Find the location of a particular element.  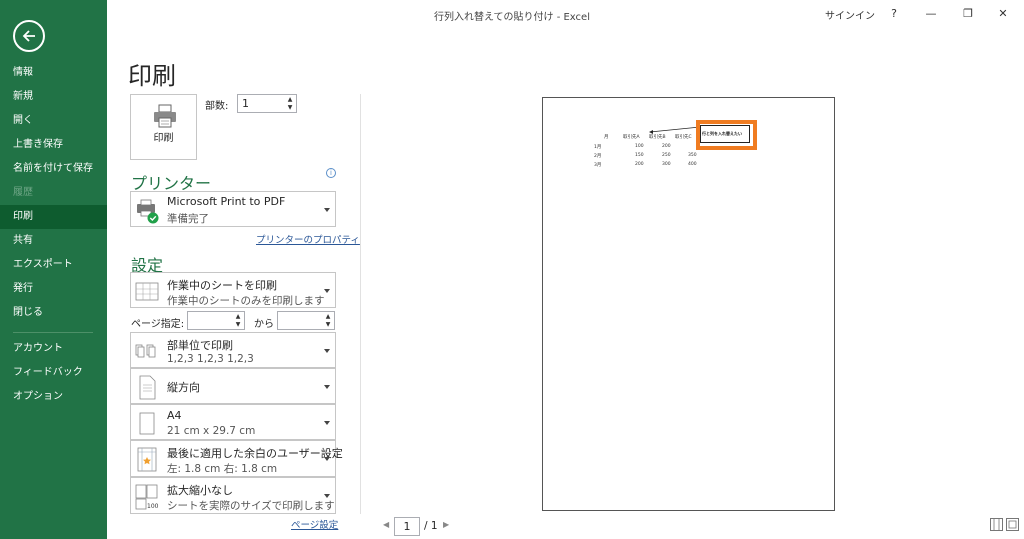

nav-open: 開く is located at coordinates (53, 121).